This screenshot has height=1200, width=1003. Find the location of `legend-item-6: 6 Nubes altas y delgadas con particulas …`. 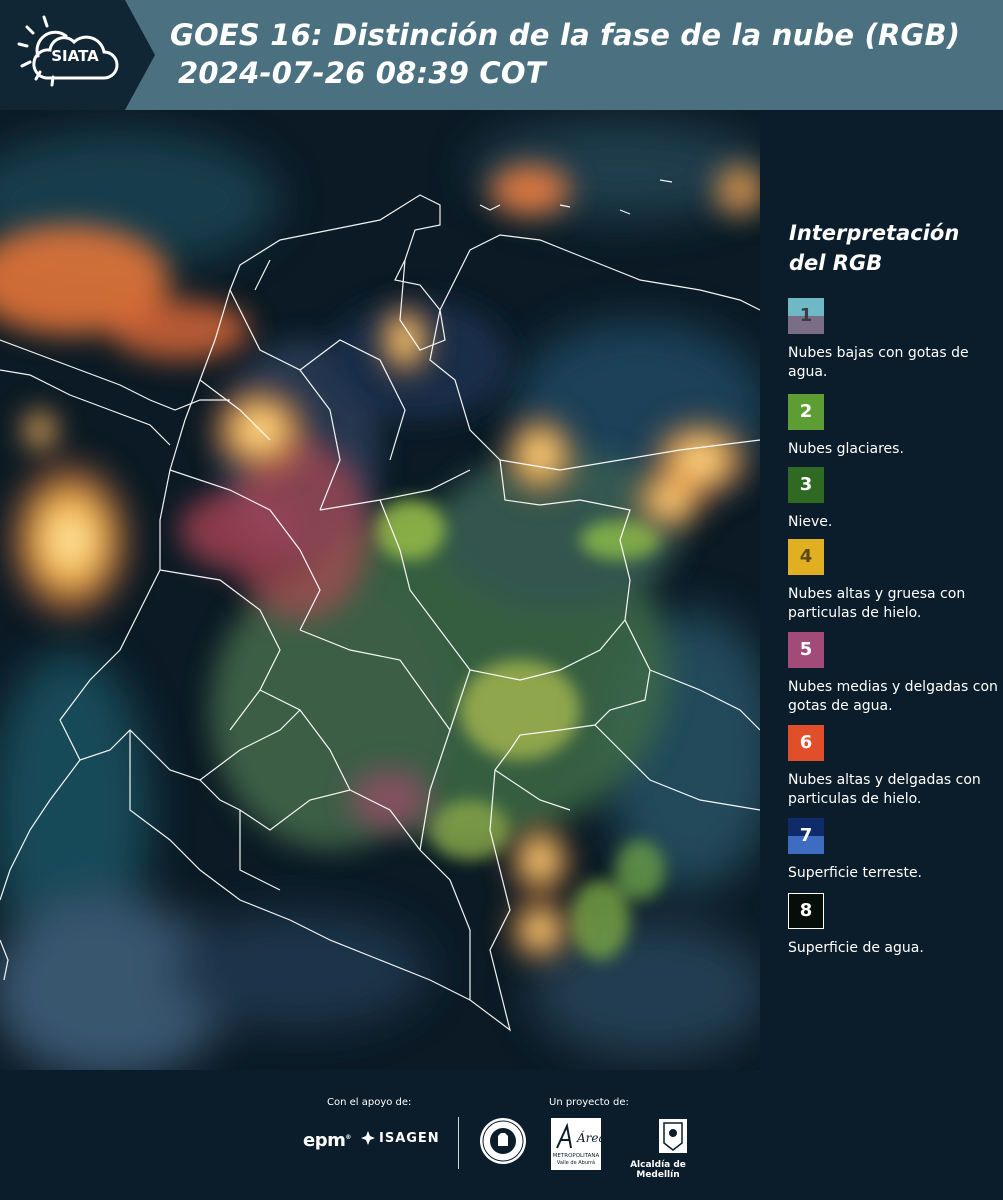

legend-item-6: 6 Nubes altas y delgadas con particulas … is located at coordinates (895, 767).